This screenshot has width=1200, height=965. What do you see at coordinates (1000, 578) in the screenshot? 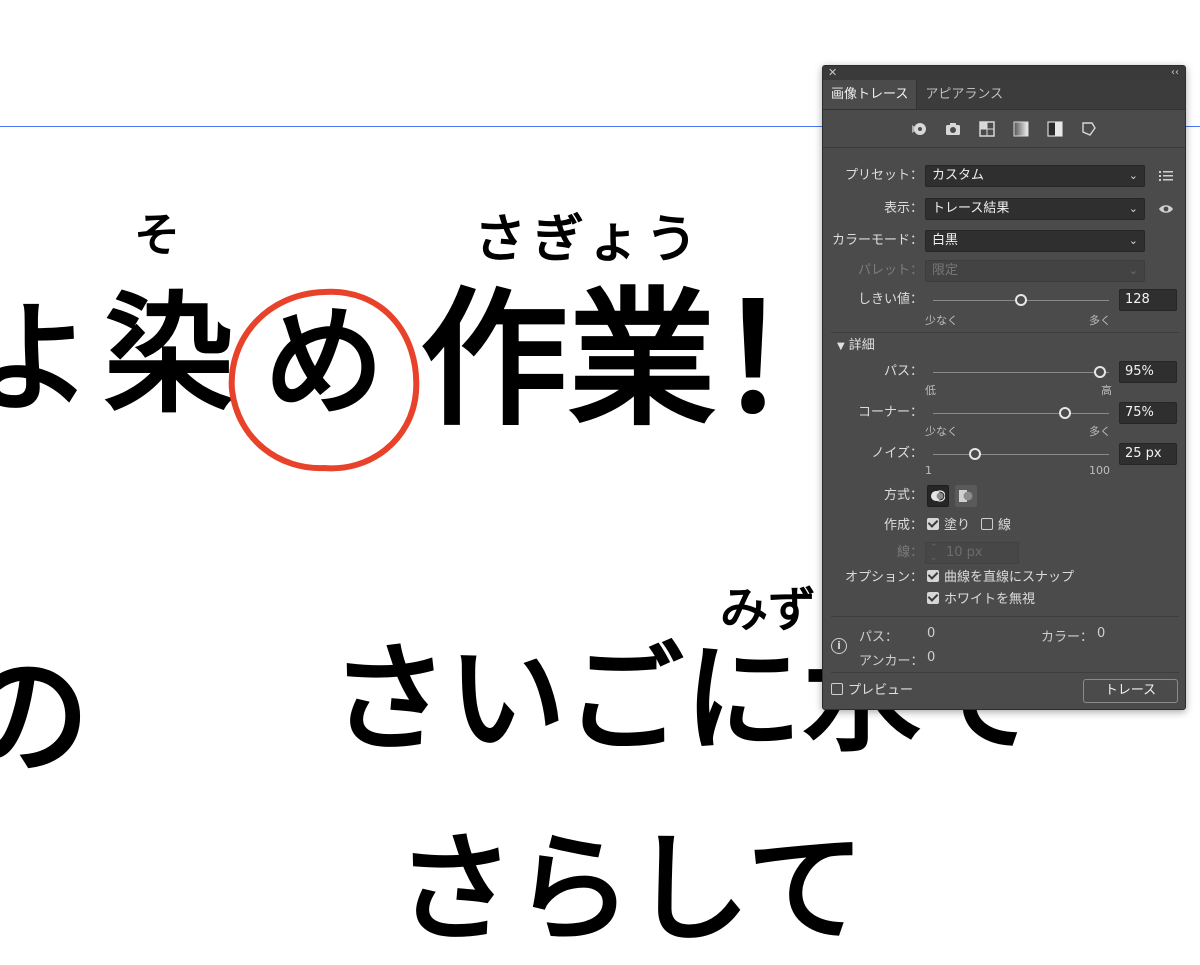
I see `snap-curves-checkbox: 曲線を直線にスナップ` at bounding box center [1000, 578].